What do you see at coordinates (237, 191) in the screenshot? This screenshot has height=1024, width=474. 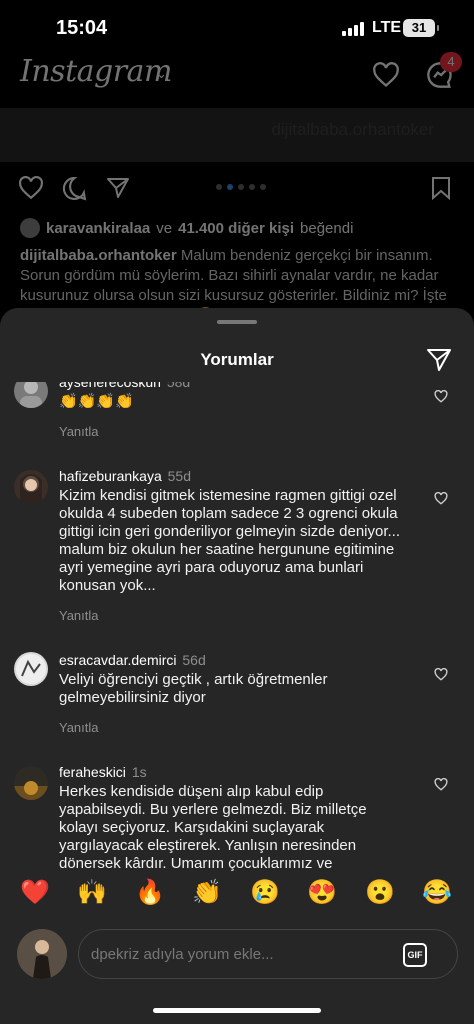 I see `post-actions` at bounding box center [237, 191].